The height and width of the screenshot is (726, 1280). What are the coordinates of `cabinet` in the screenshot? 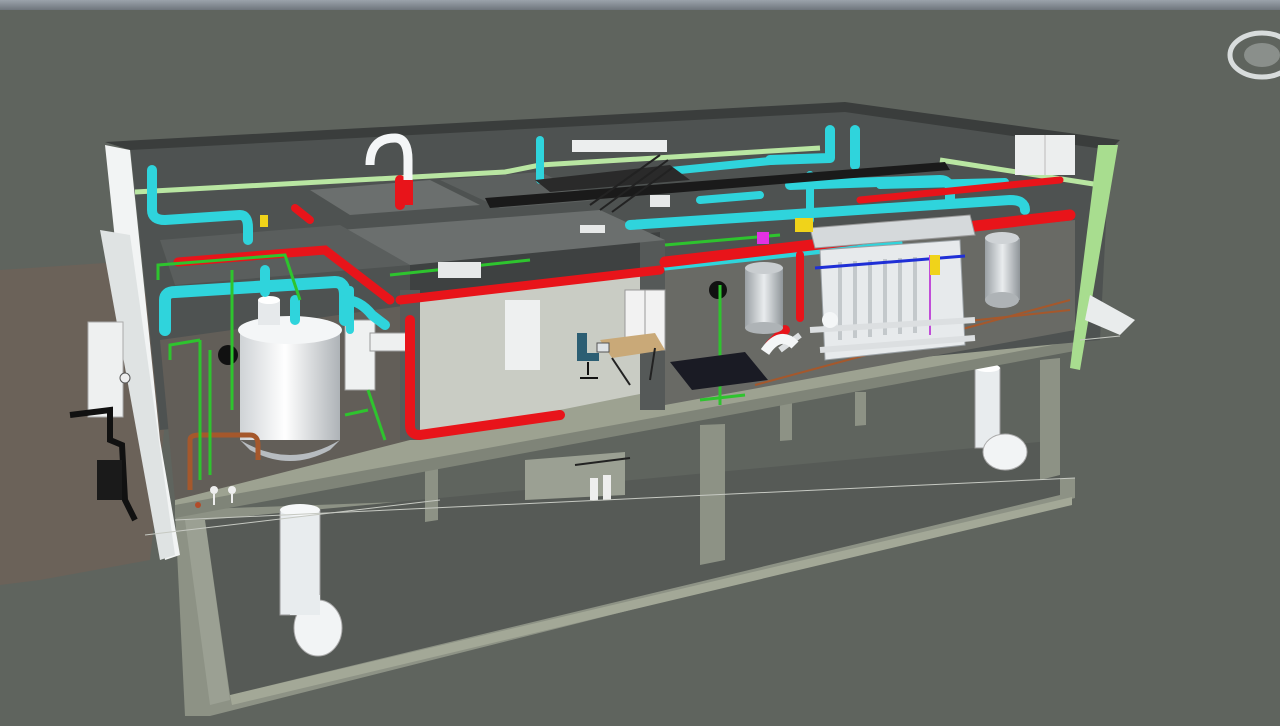 It's located at (522, 335).